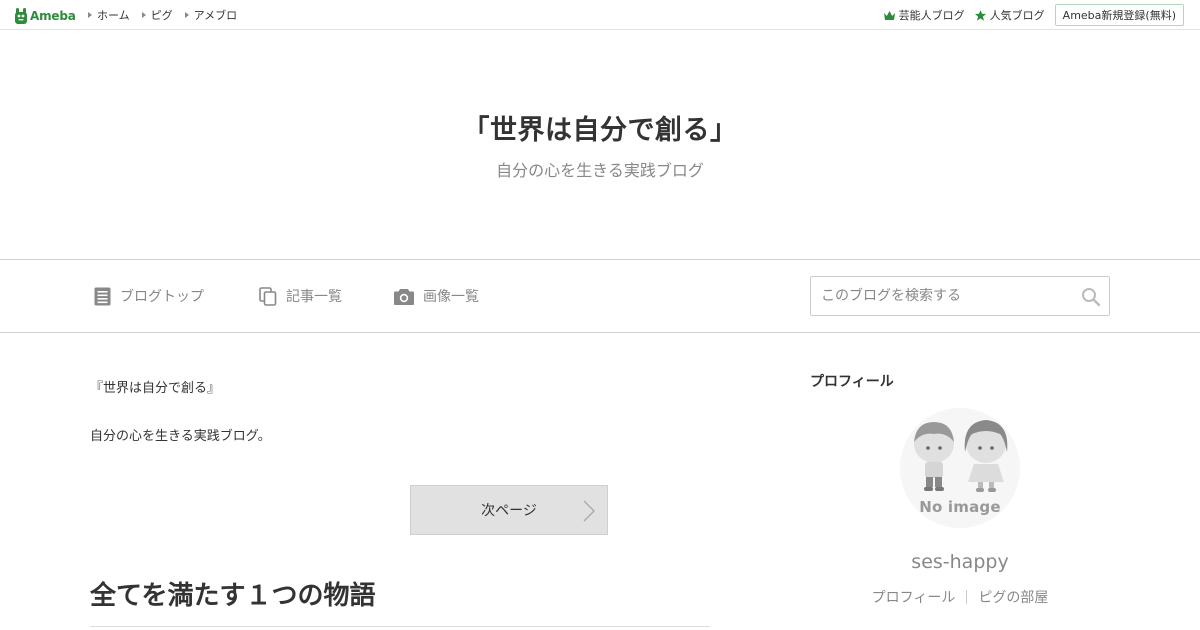 The height and width of the screenshot is (630, 1200). I want to click on ameba-mascot-icon, so click(21, 15).